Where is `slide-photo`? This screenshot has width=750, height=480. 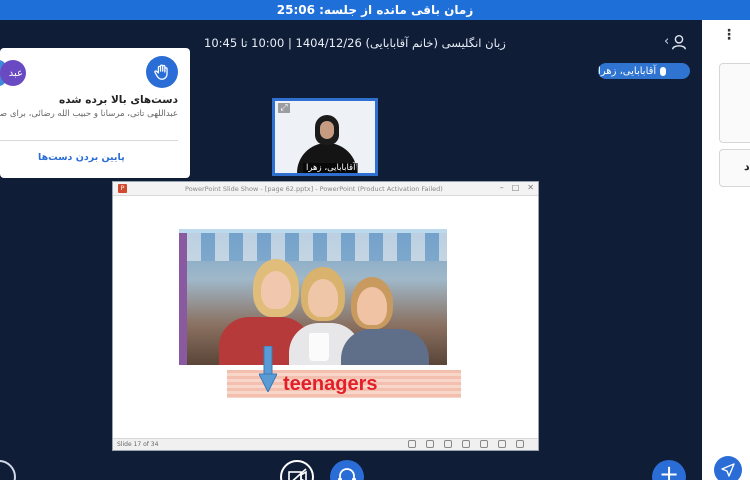 slide-photo is located at coordinates (313, 299).